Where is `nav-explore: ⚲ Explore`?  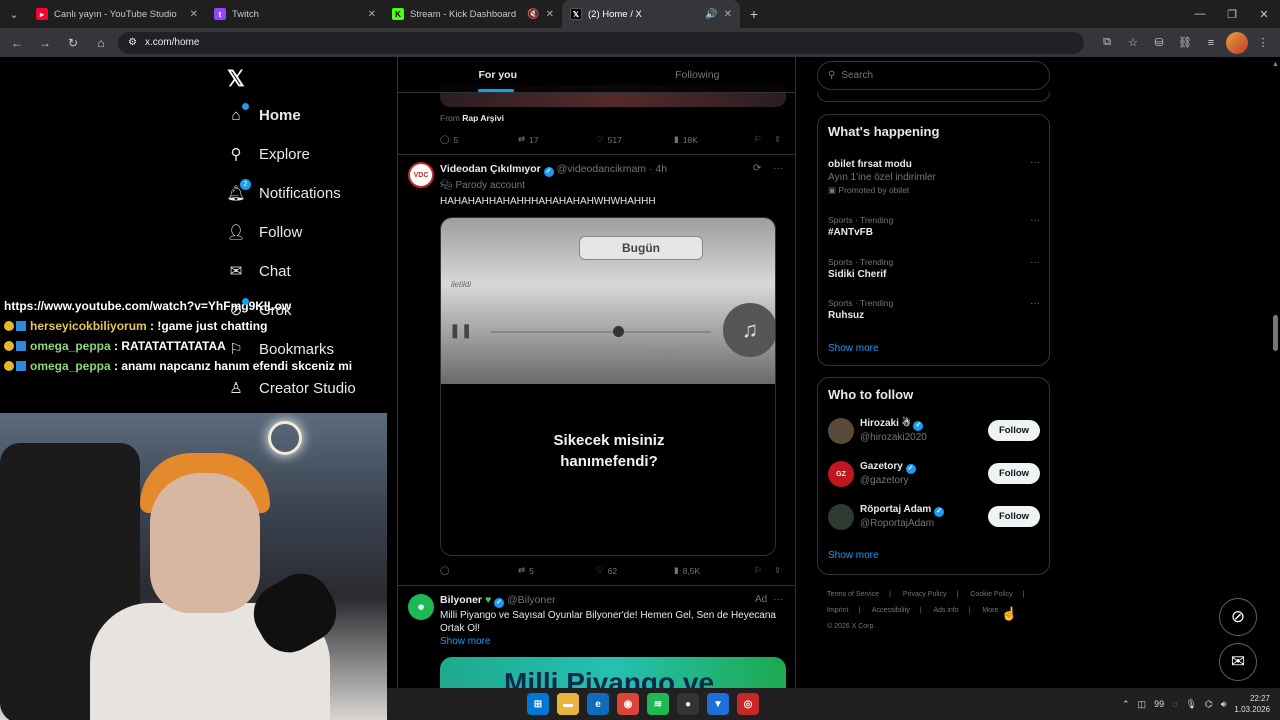 nav-explore: ⚲ Explore is located at coordinates (268, 154).